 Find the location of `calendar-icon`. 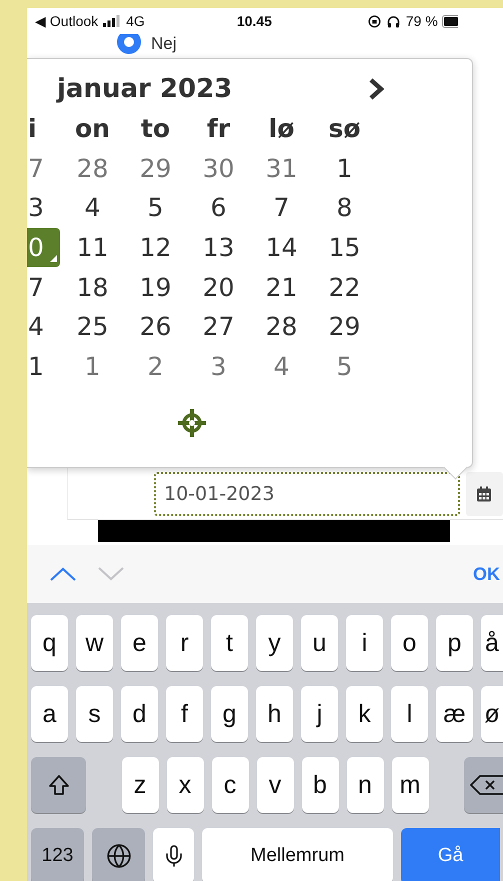

calendar-icon is located at coordinates (484, 494).